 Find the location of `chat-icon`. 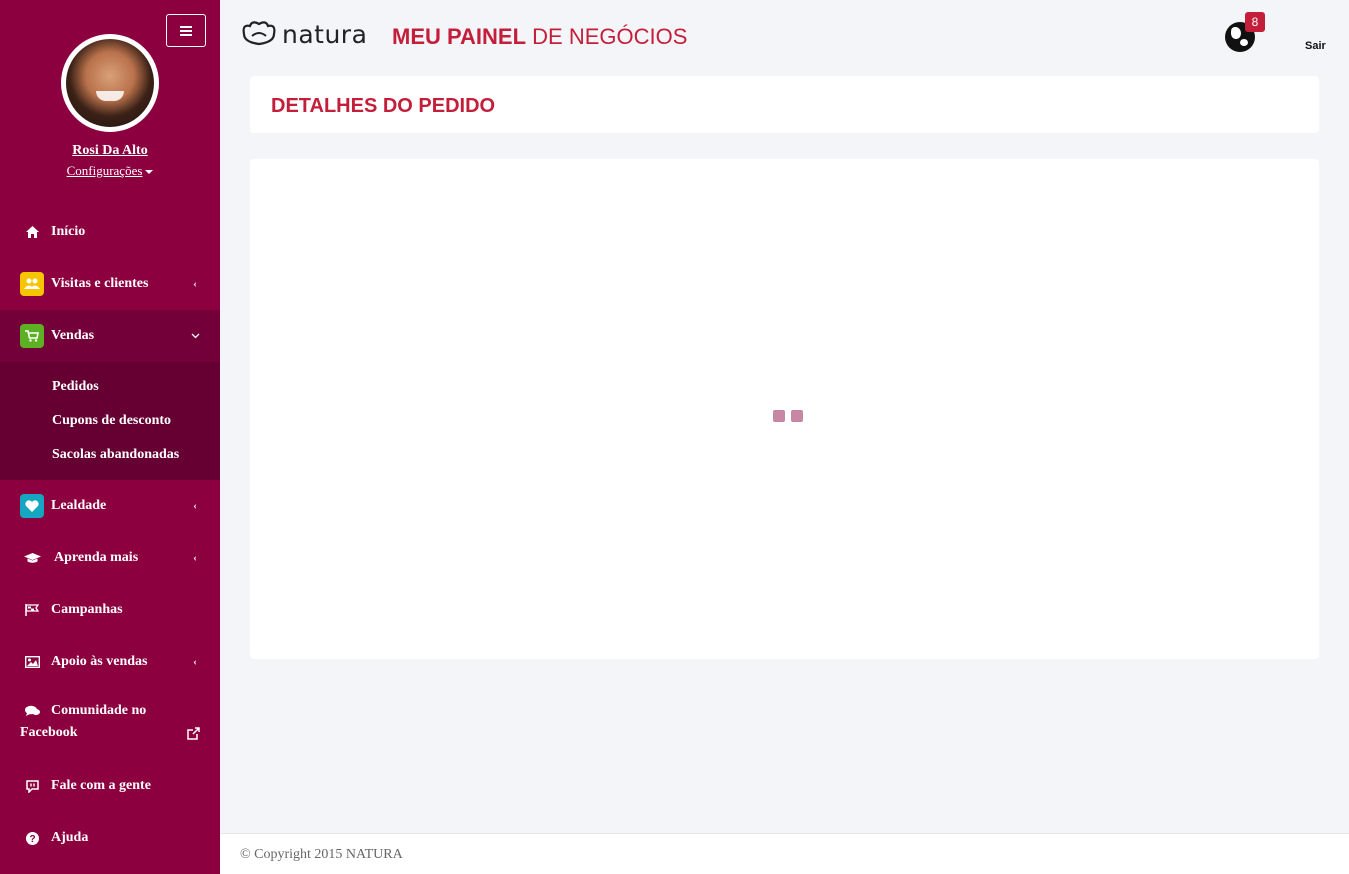

chat-icon is located at coordinates (32, 786).